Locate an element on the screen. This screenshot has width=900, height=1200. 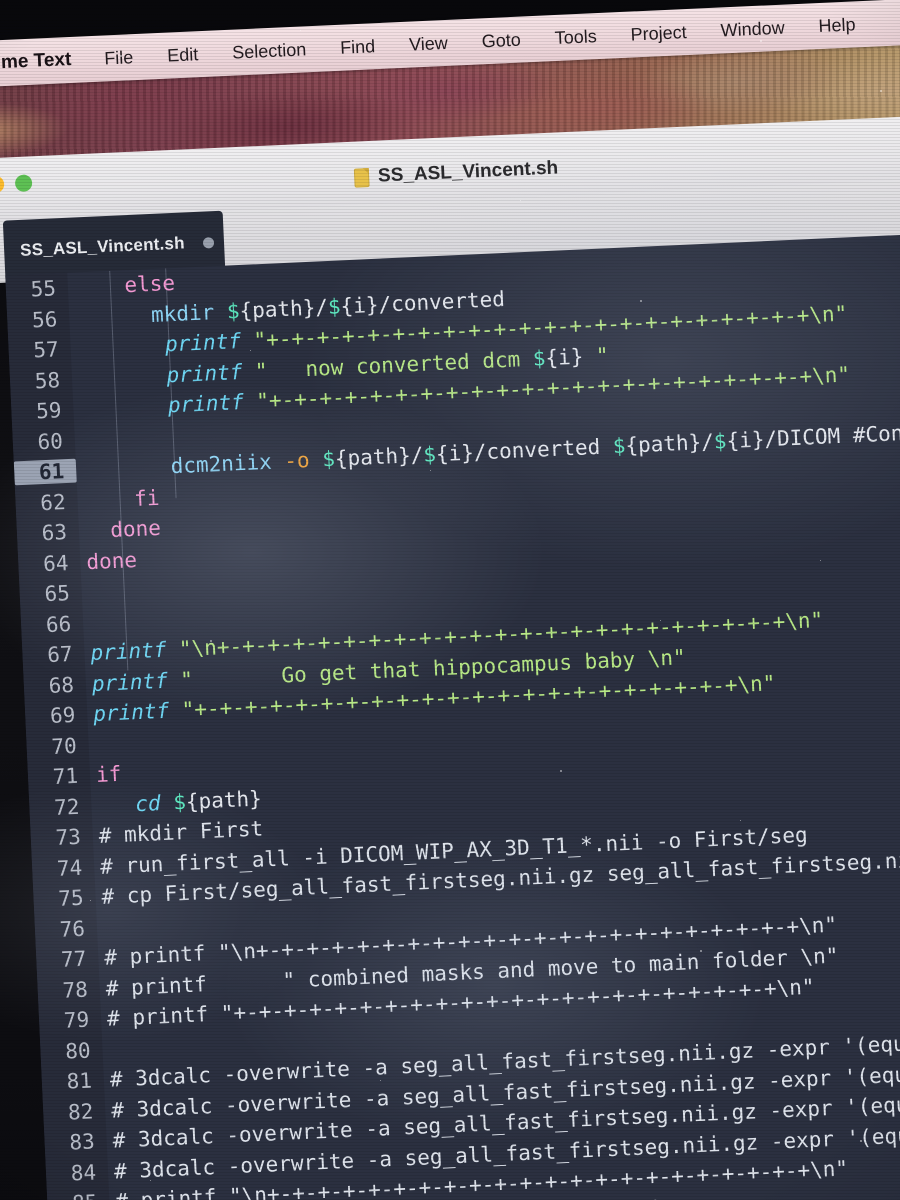
line-number: 57 is located at coordinates (46, 350).